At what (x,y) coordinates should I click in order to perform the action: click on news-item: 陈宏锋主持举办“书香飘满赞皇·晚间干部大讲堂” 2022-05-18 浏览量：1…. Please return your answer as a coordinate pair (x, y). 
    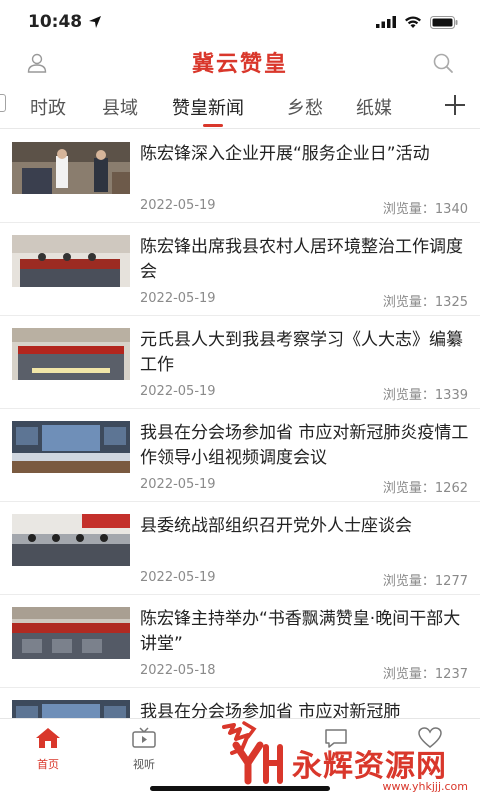
    Looking at the image, I should click on (240, 641).